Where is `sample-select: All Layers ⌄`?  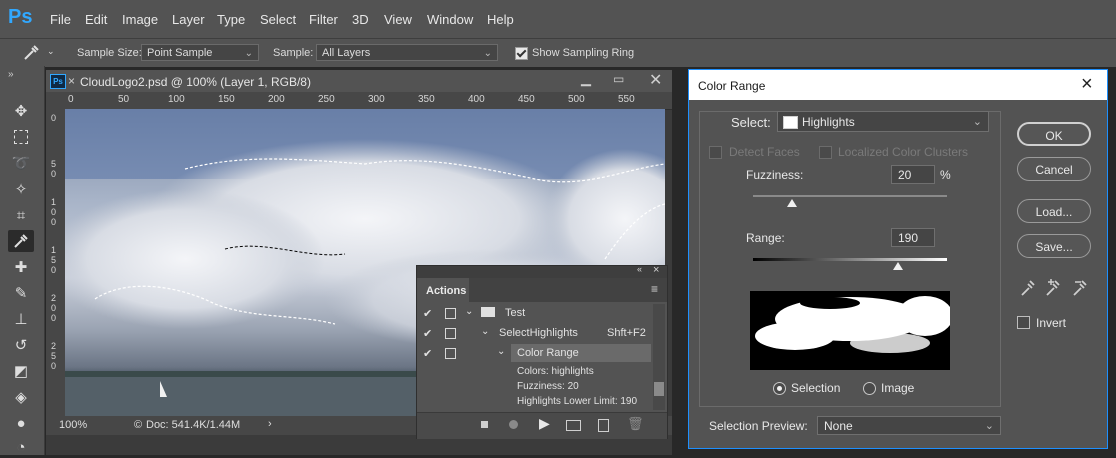
sample-select: All Layers ⌄ is located at coordinates (407, 52).